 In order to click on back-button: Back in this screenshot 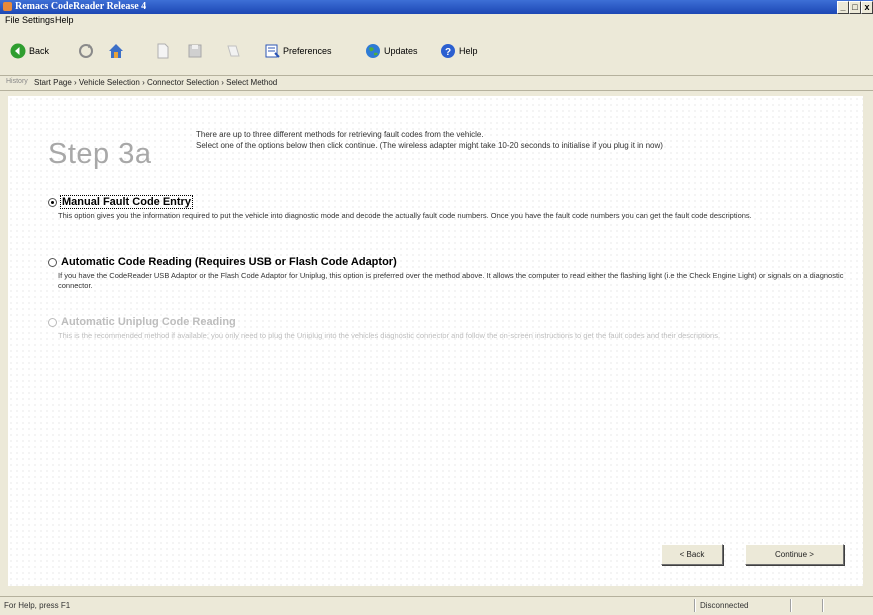, I will do `click(29, 51)`.